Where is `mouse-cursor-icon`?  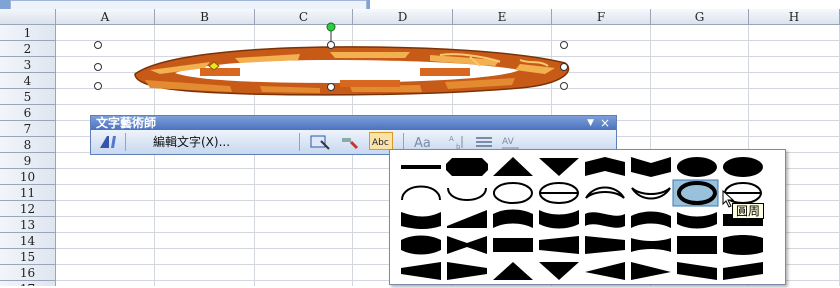
mouse-cursor-icon is located at coordinates (728, 199).